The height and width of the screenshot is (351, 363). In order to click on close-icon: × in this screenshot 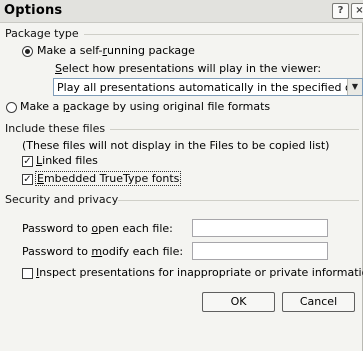, I will do `click(357, 11)`.